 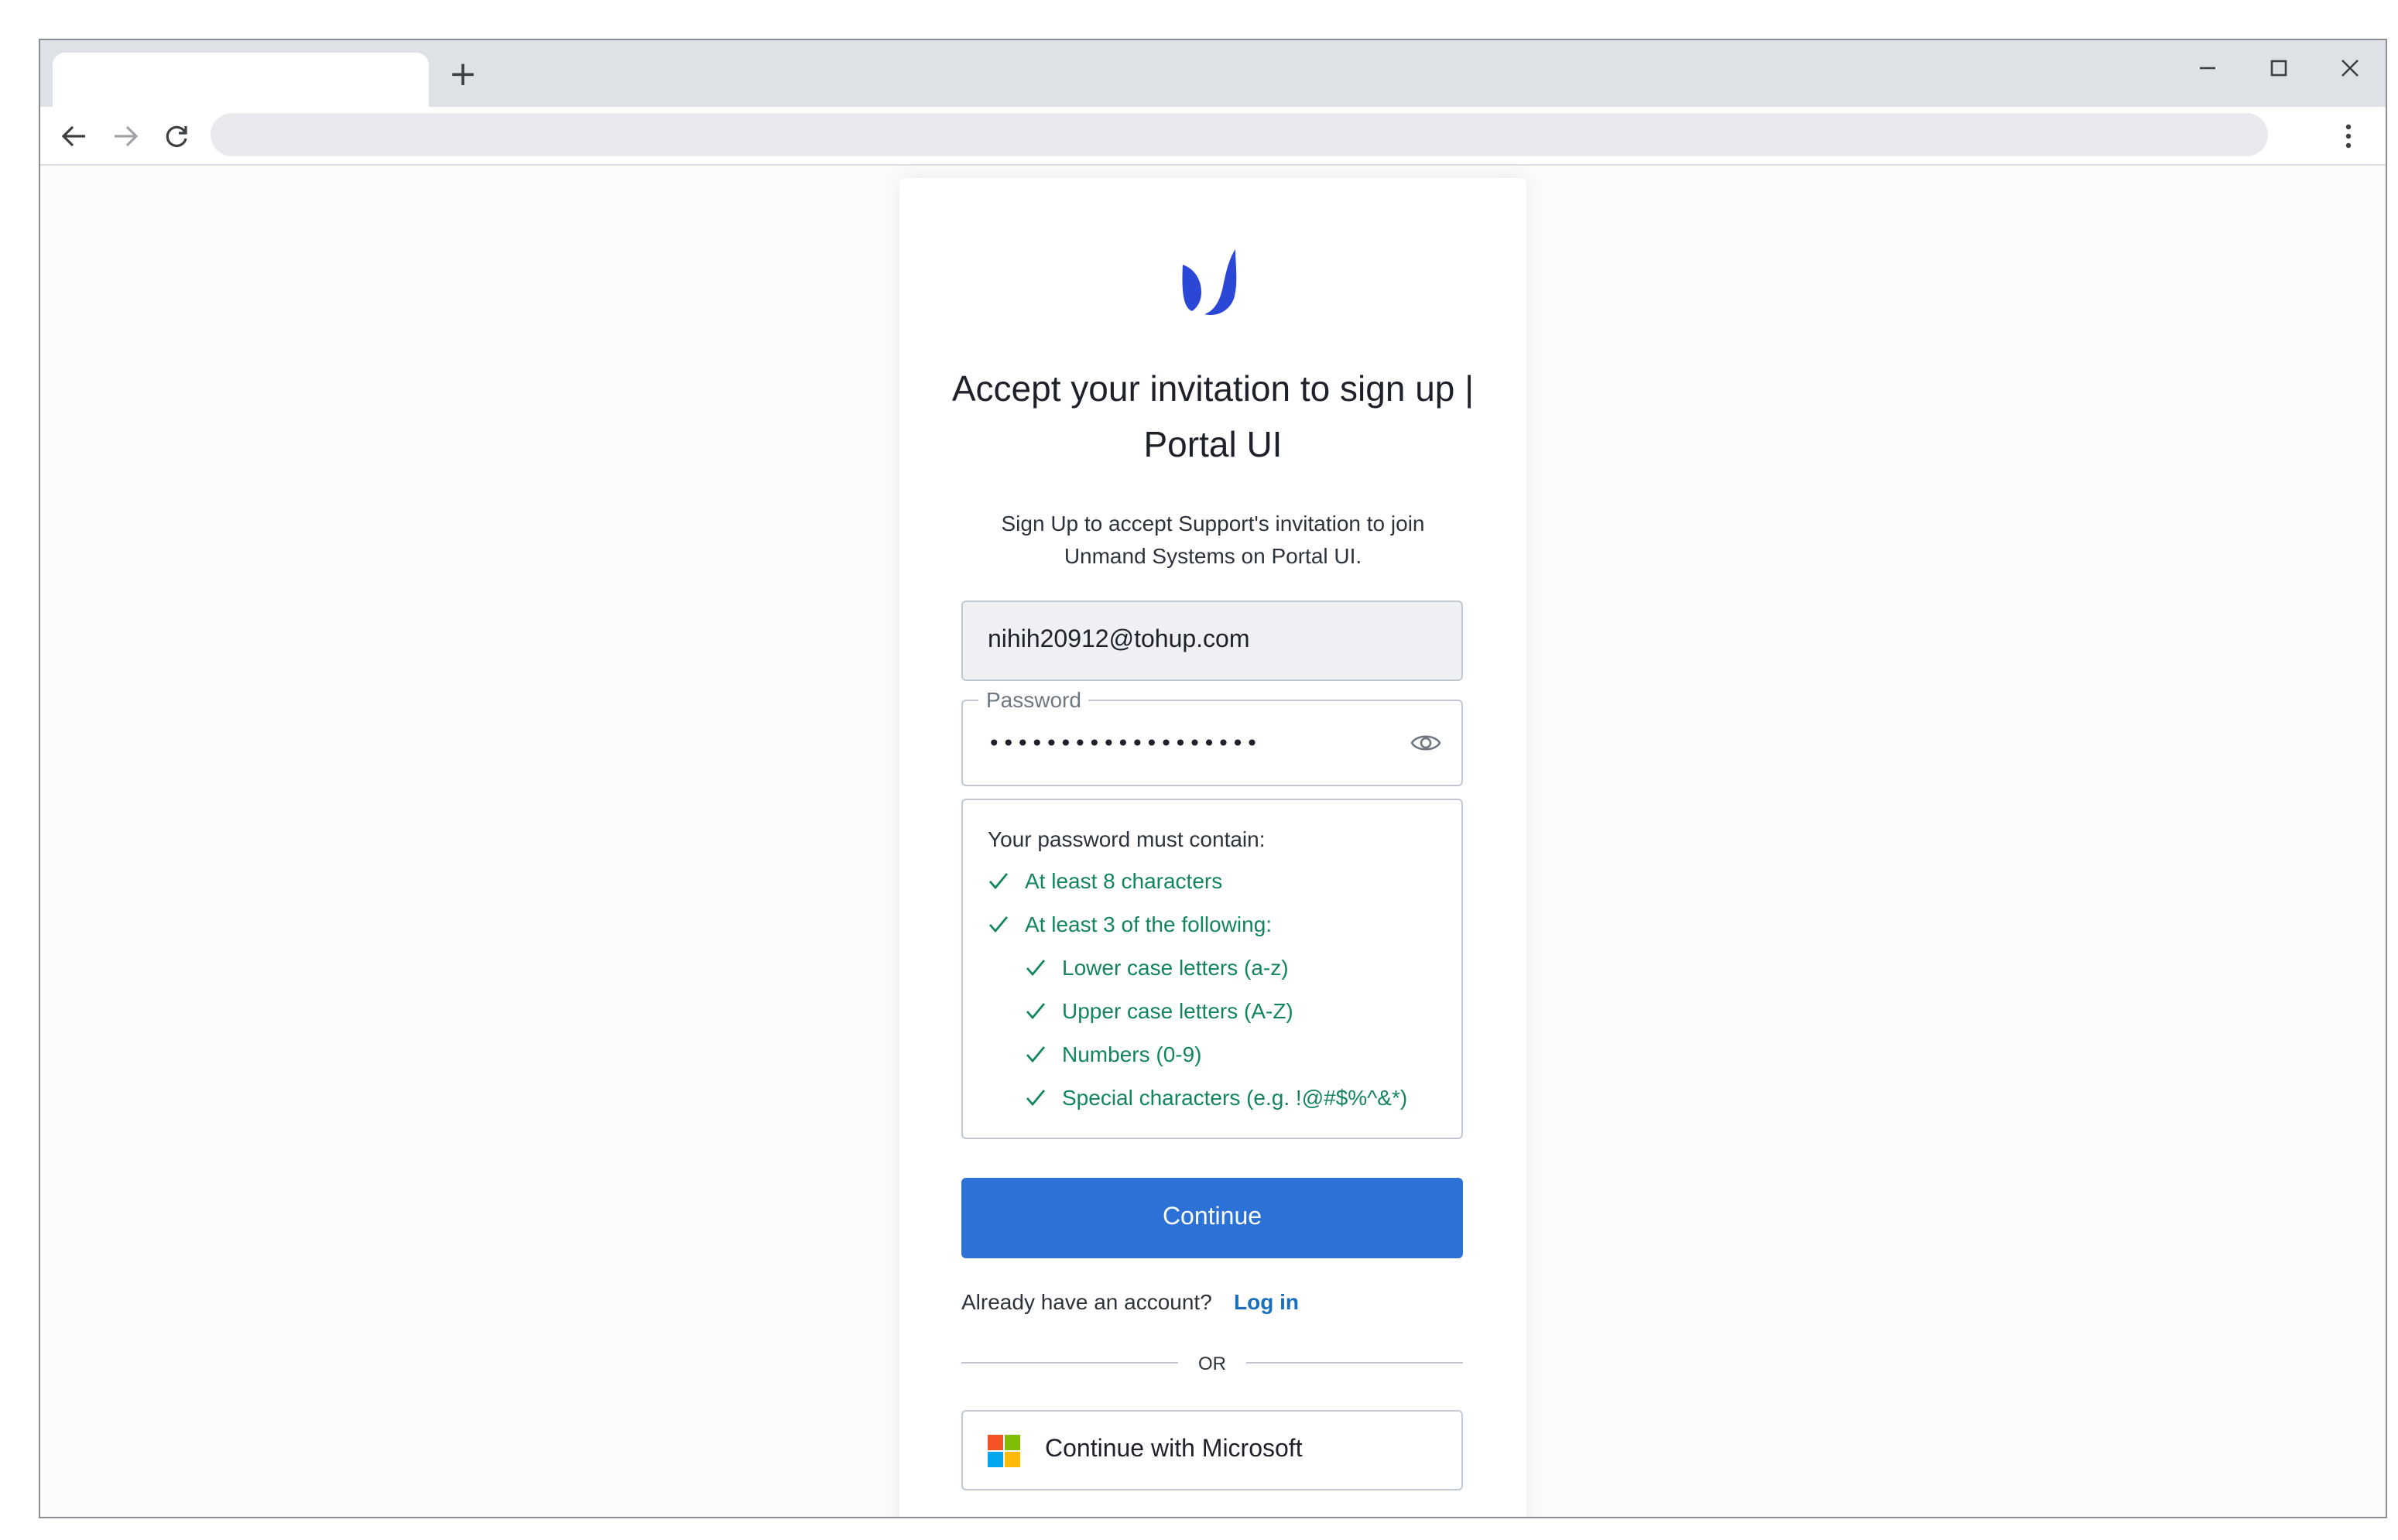 I want to click on address-bar, so click(x=1239, y=134).